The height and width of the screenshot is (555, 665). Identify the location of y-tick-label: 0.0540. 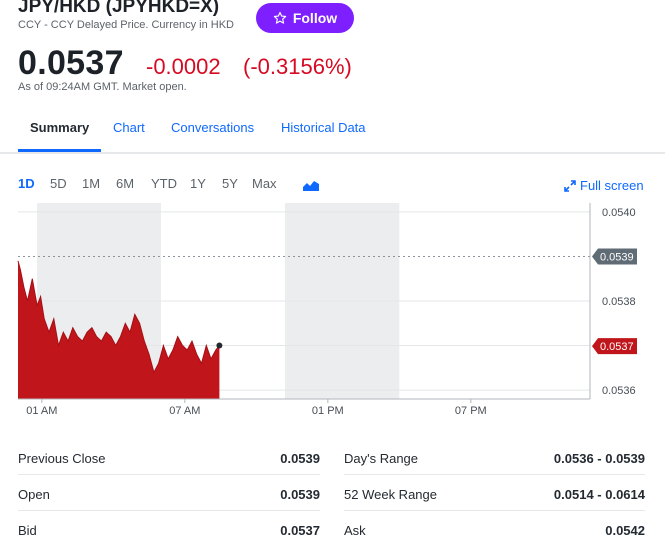
(619, 213).